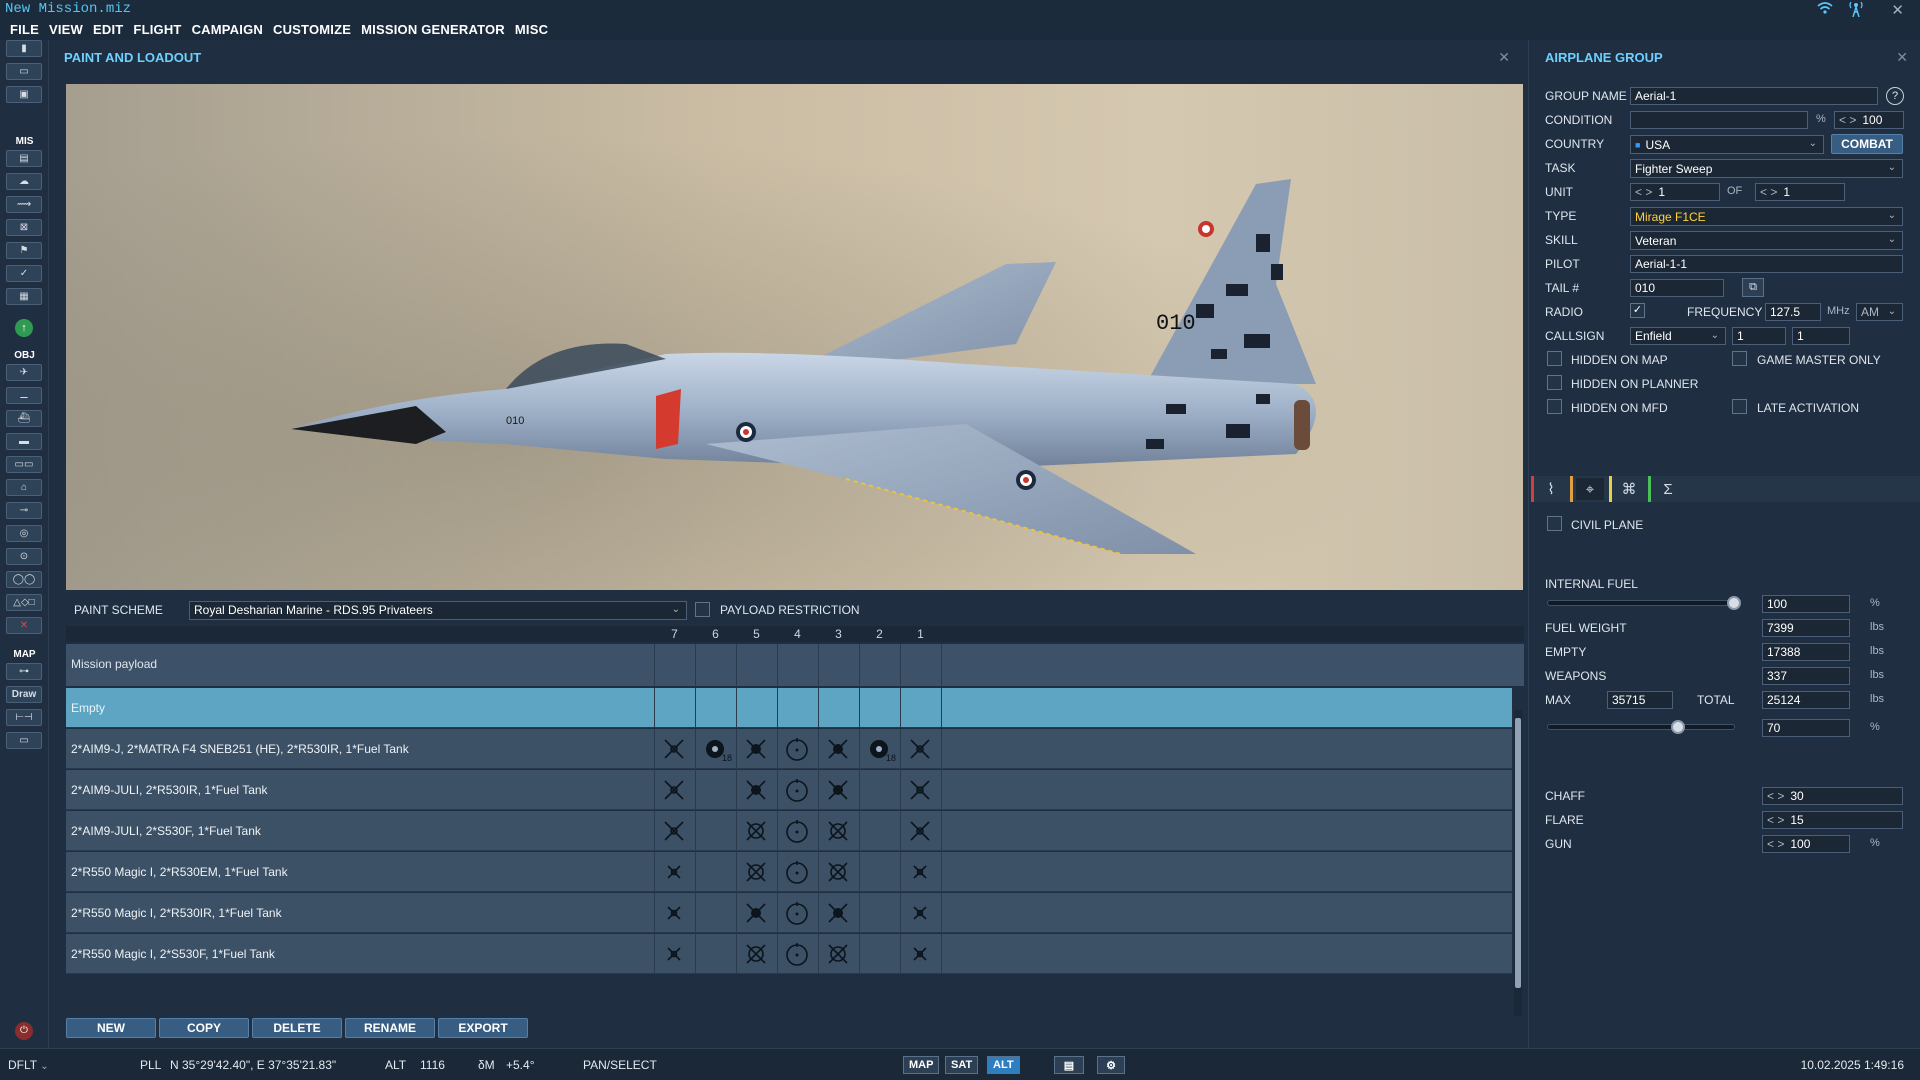 Image resolution: width=1920 pixels, height=1080 pixels. Describe the element at coordinates (1806, 628) in the screenshot. I see `fuel-weight-input: 7399` at that location.